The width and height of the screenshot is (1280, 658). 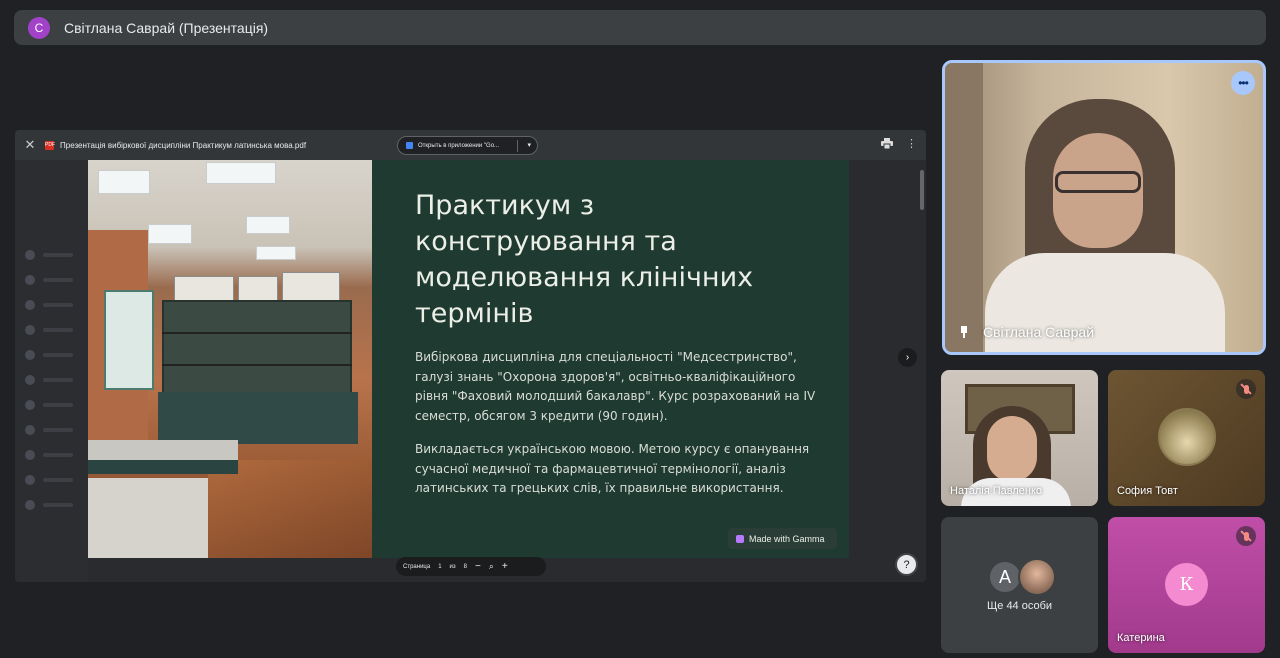 I want to click on more-options-icon: •••, so click(x=1243, y=83).